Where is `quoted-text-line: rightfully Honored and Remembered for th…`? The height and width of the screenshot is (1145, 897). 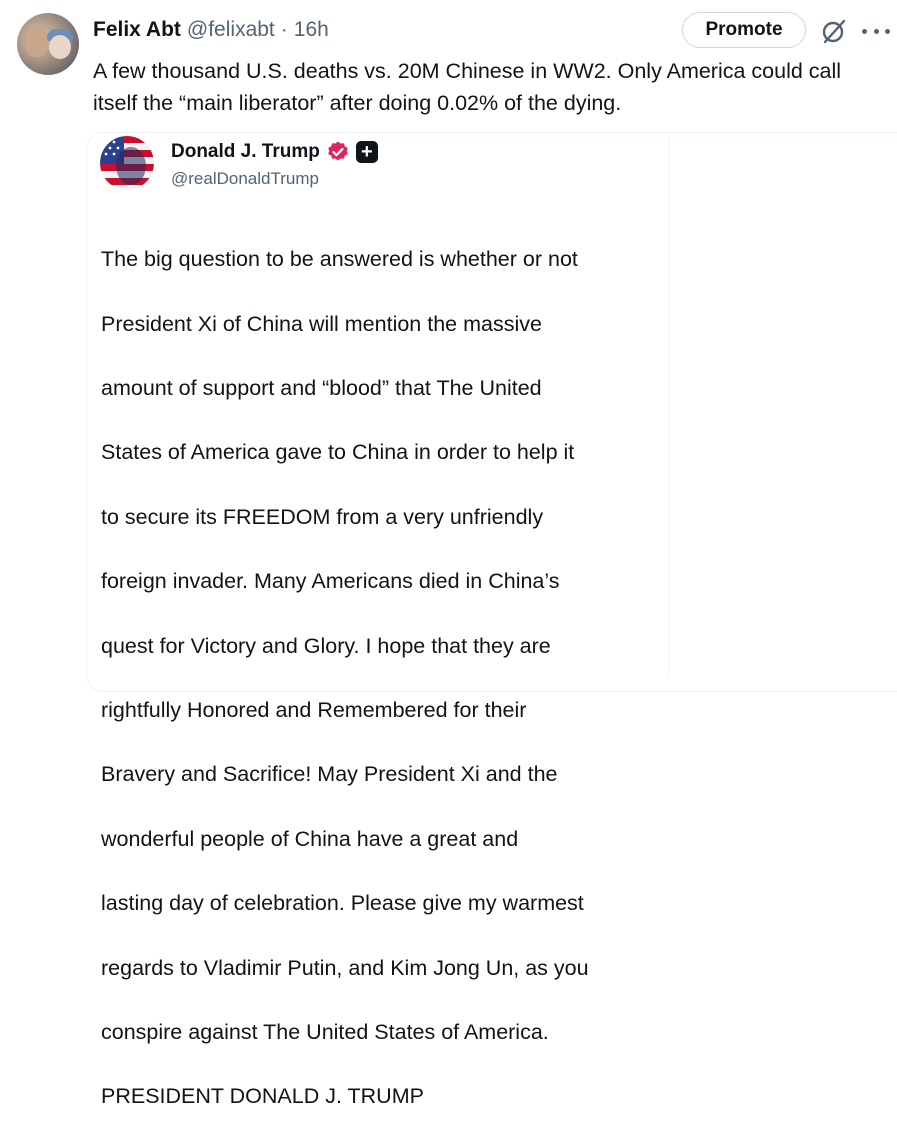
quoted-text-line: rightfully Honored and Remembered for th… is located at coordinates (314, 710).